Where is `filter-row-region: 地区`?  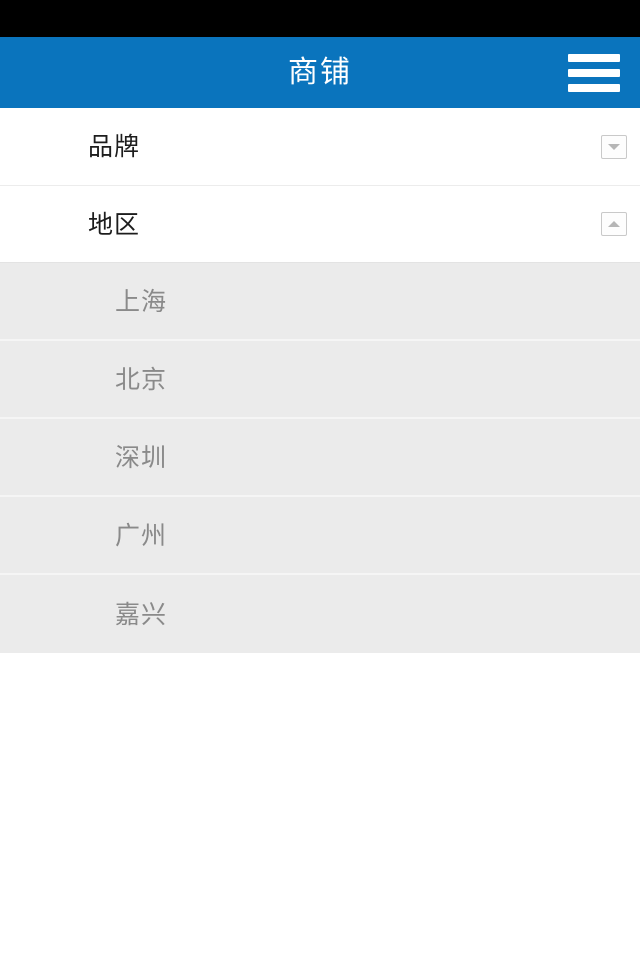
filter-row-region: 地区 is located at coordinates (320, 224).